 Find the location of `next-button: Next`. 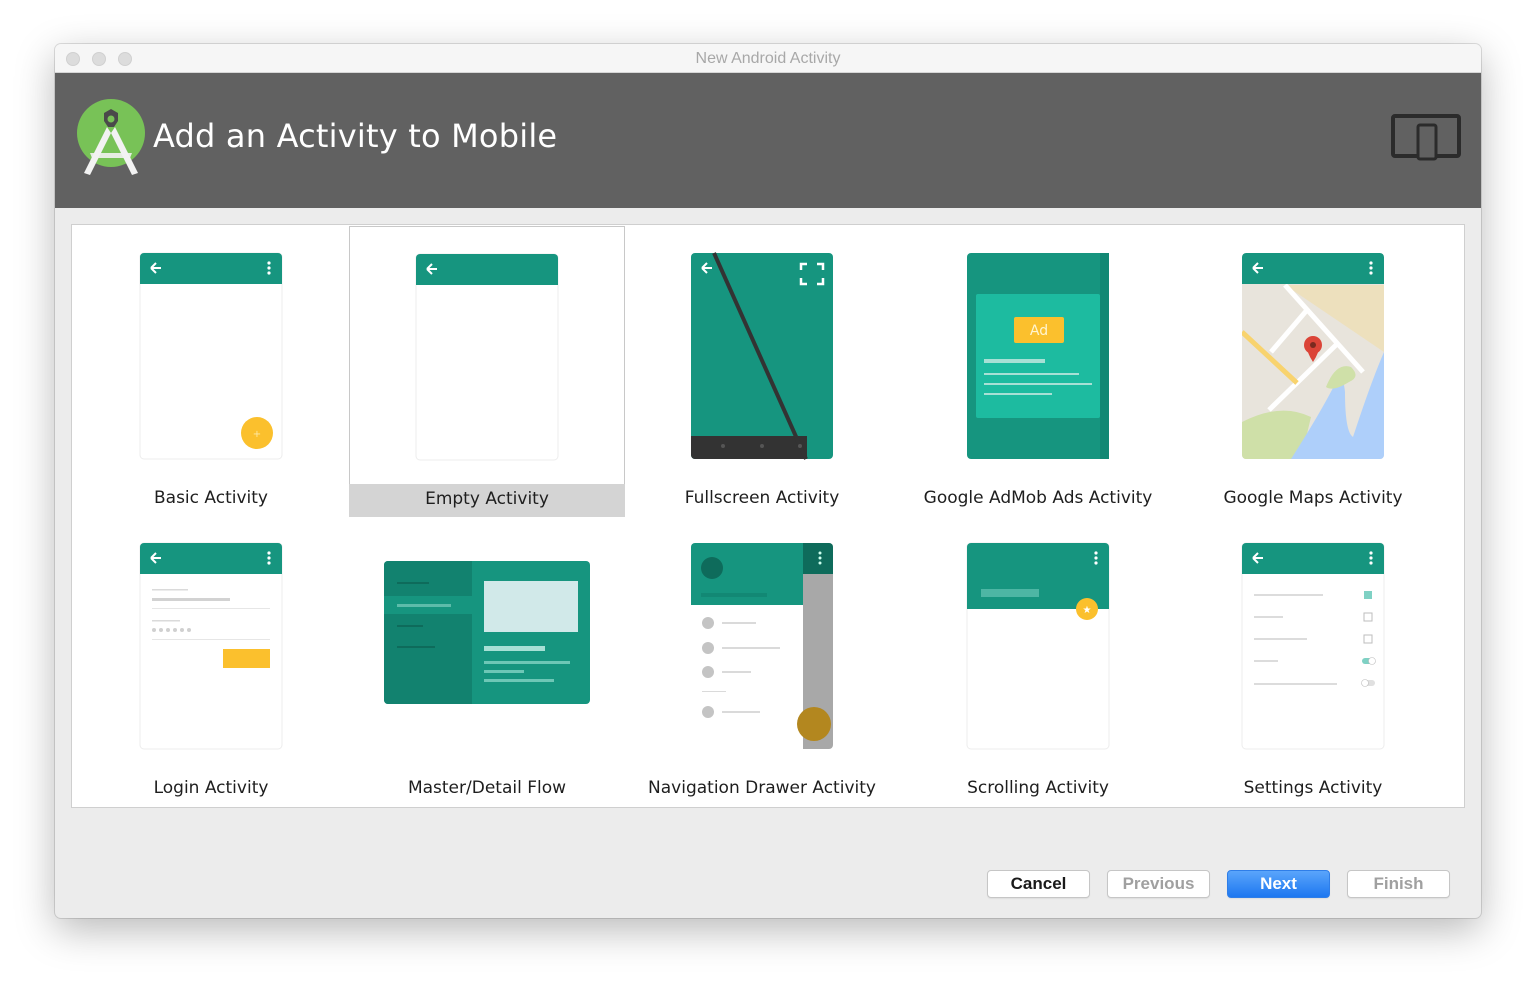

next-button: Next is located at coordinates (1278, 884).